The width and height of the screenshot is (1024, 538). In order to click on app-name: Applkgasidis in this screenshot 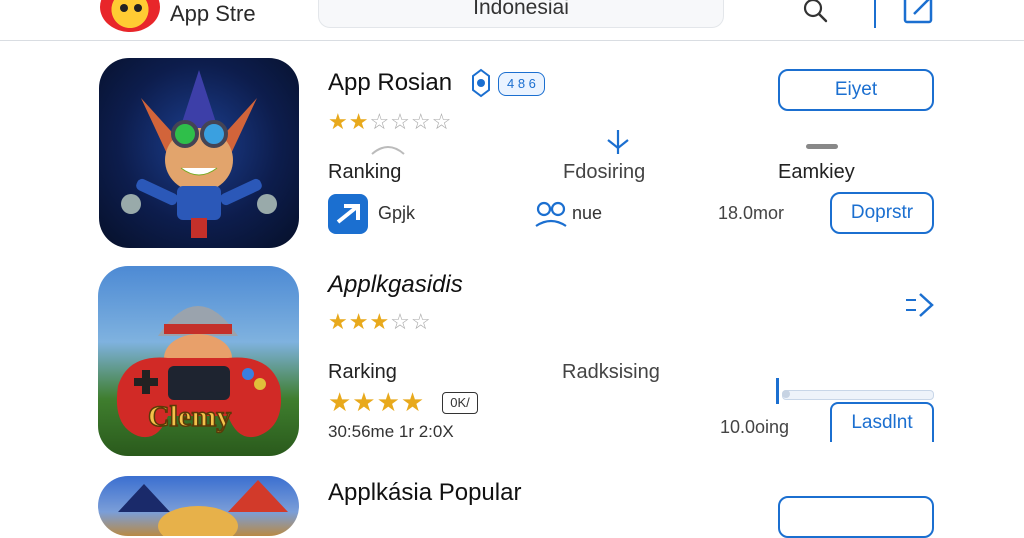, I will do `click(395, 285)`.